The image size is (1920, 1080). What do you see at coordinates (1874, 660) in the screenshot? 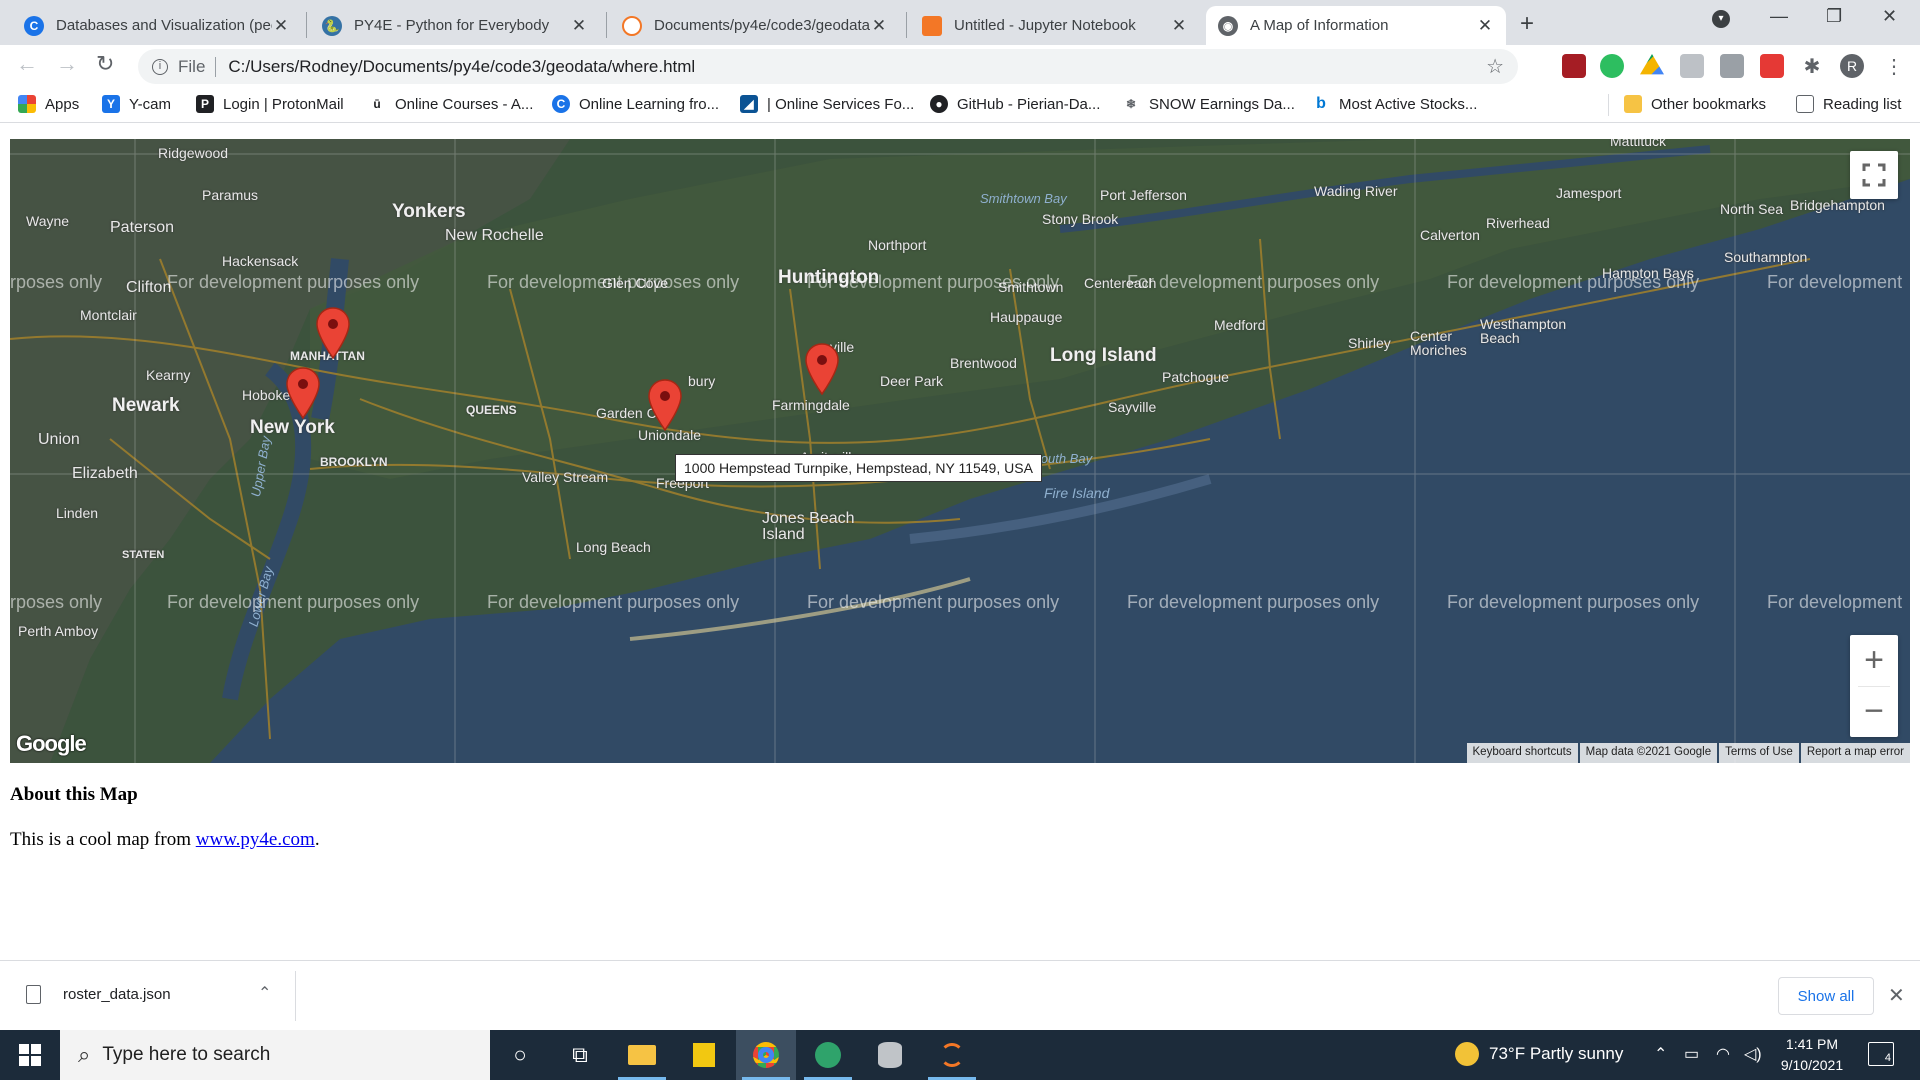
I see `zoom-in-button: +` at bounding box center [1874, 660].